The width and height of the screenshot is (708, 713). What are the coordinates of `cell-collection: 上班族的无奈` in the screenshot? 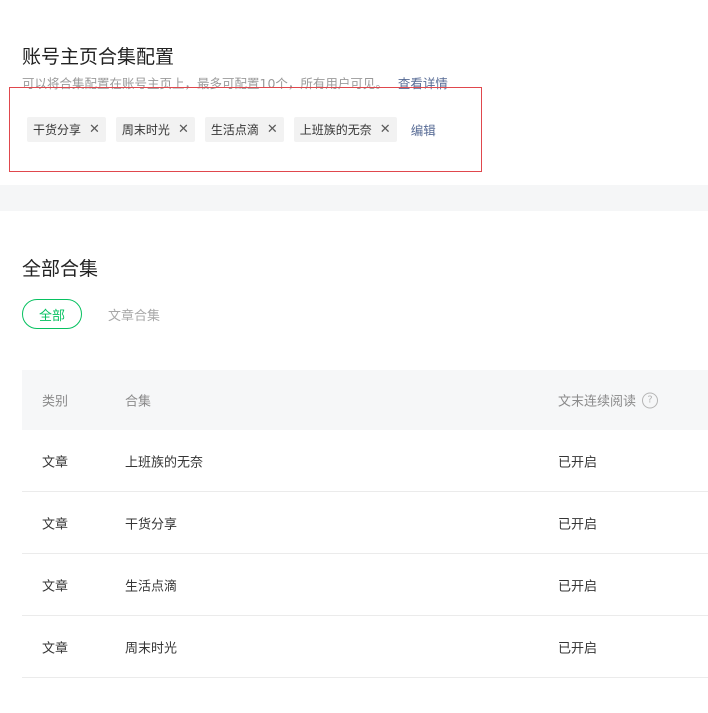 It's located at (164, 462).